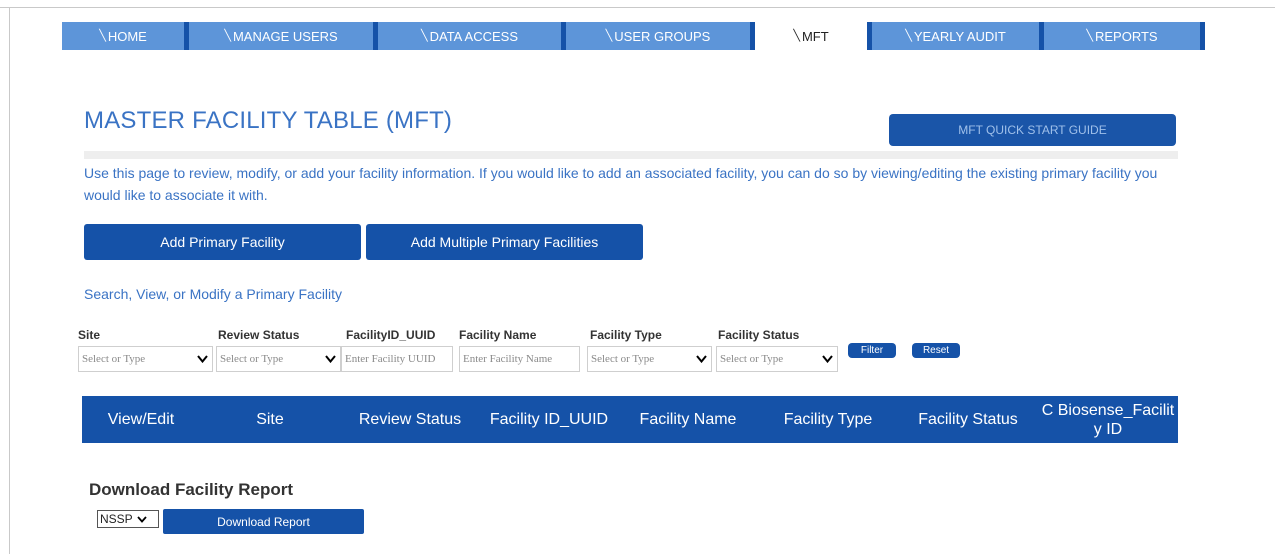 The height and width of the screenshot is (554, 1275). Describe the element at coordinates (752, 359) in the screenshot. I see `facility-status-select-value: Select or Type` at that location.